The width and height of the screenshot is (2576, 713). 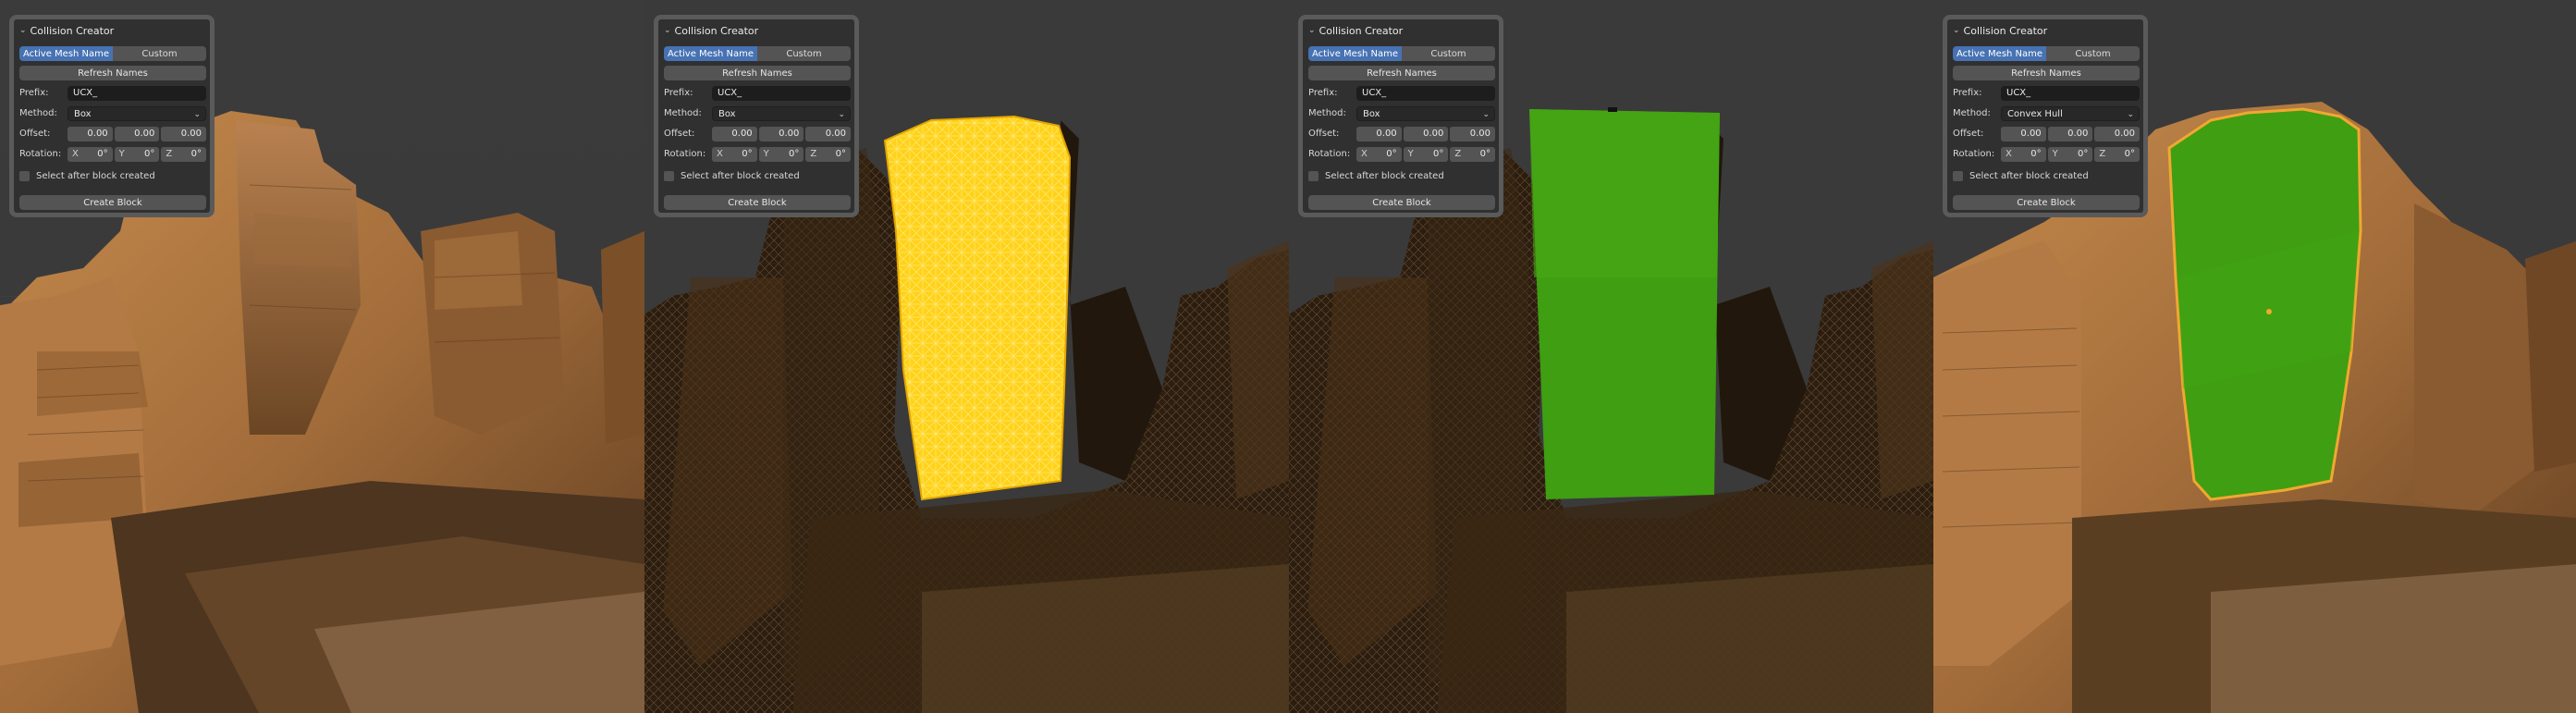 I want to click on method-value: Convex Hull, so click(x=2035, y=114).